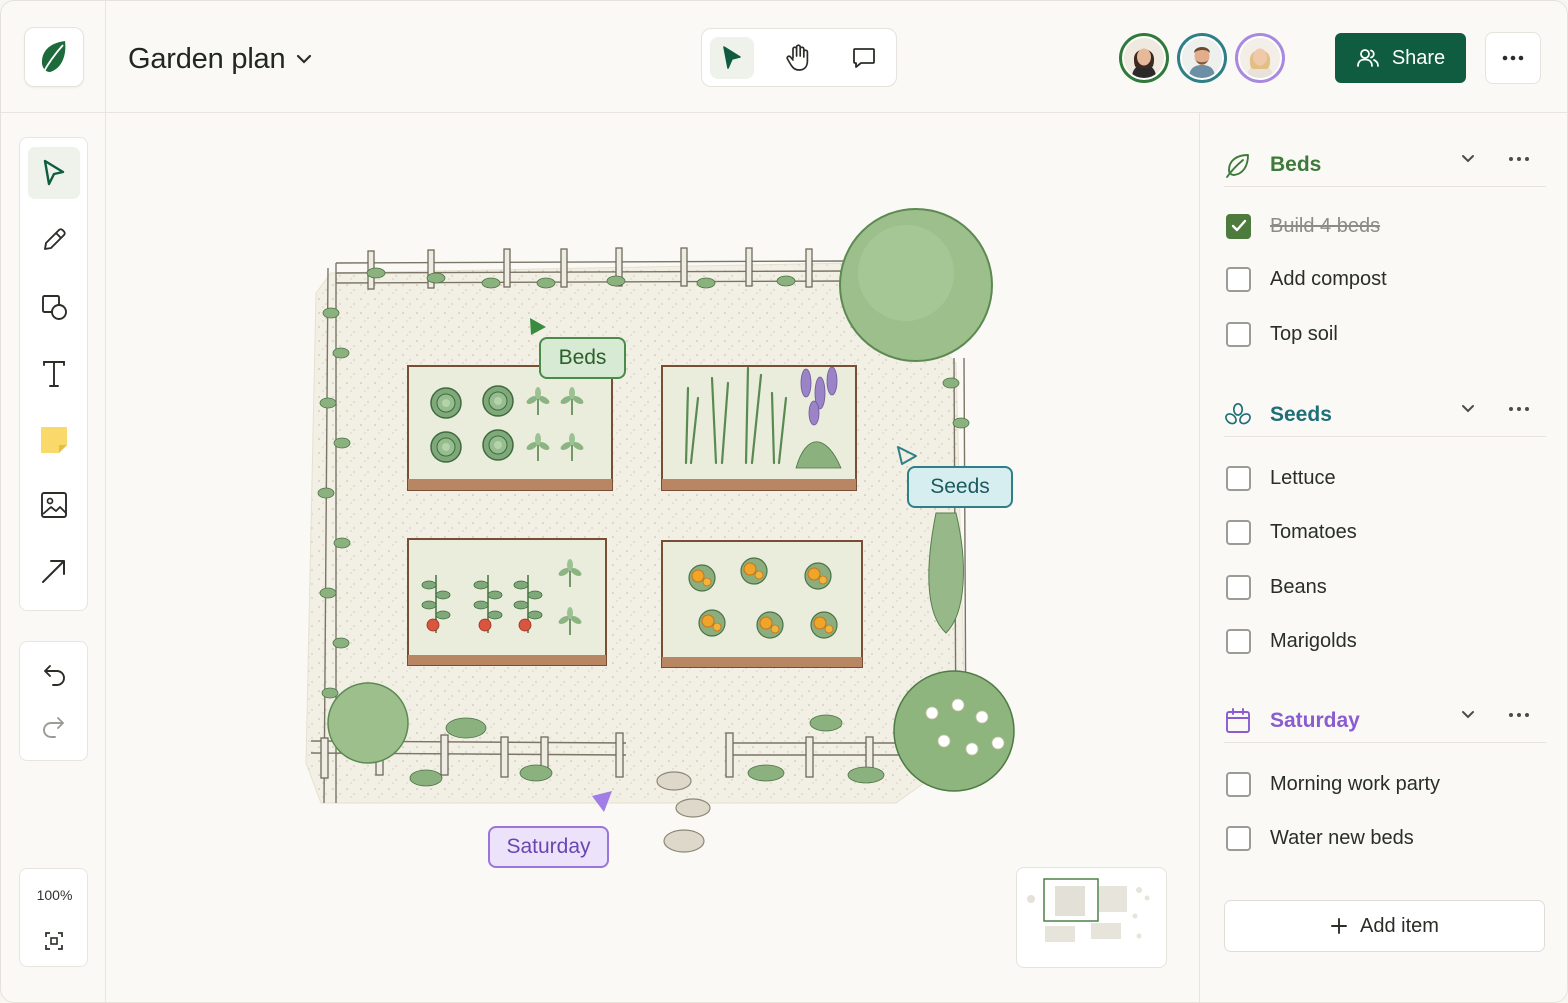  I want to click on checklist-item: Lettuce, so click(1281, 478).